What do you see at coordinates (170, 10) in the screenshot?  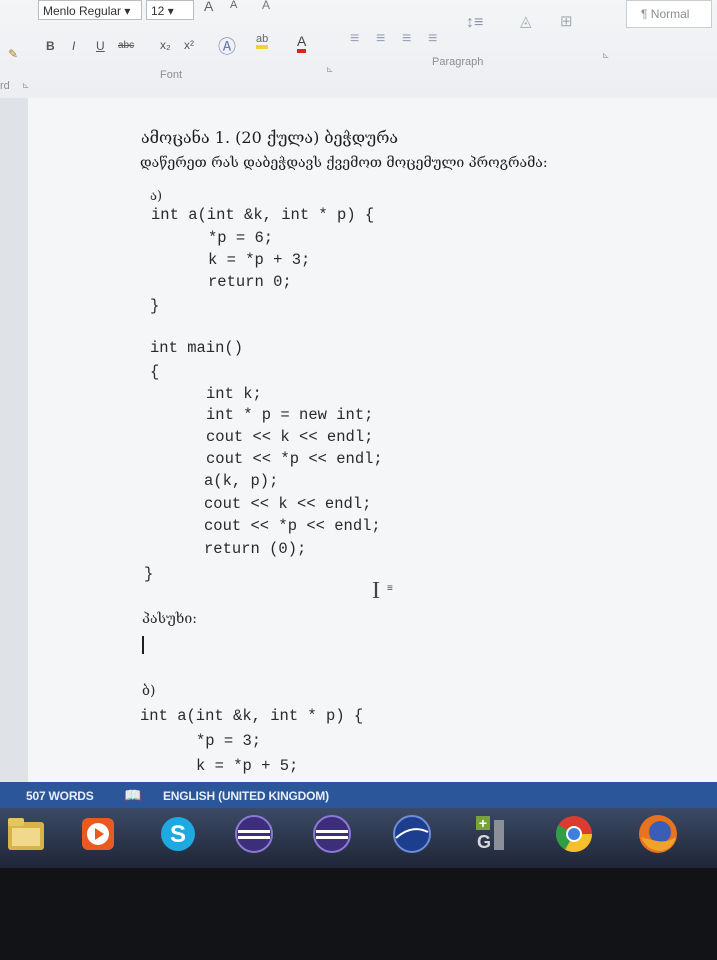 I see `font-size-box: 12 ▾` at bounding box center [170, 10].